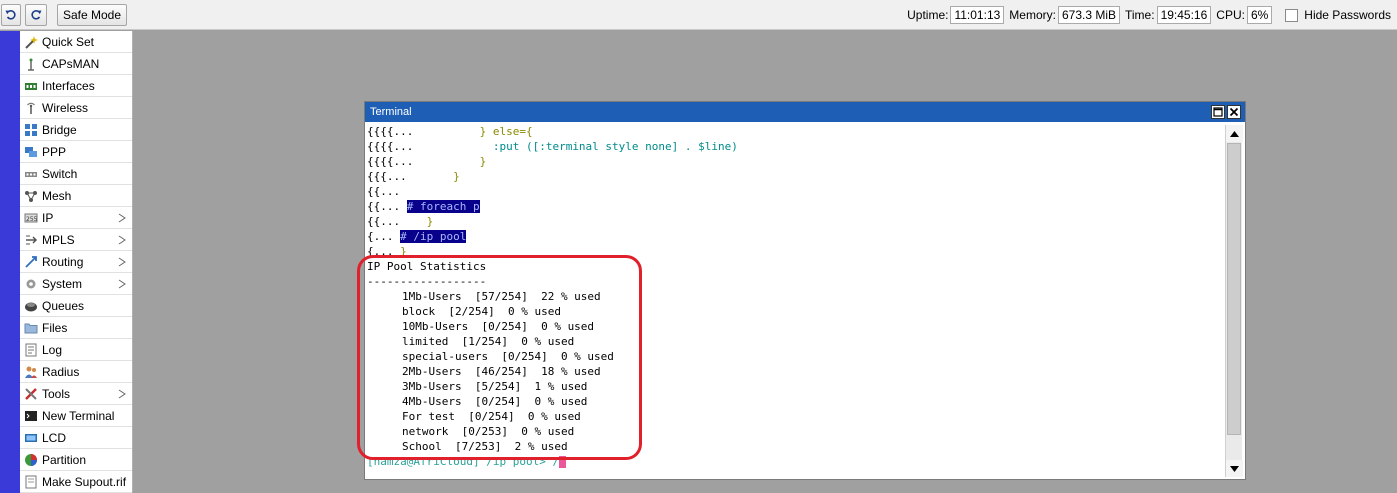  What do you see at coordinates (426, 161) in the screenshot?
I see `terminal-script-line: {{{{... }` at bounding box center [426, 161].